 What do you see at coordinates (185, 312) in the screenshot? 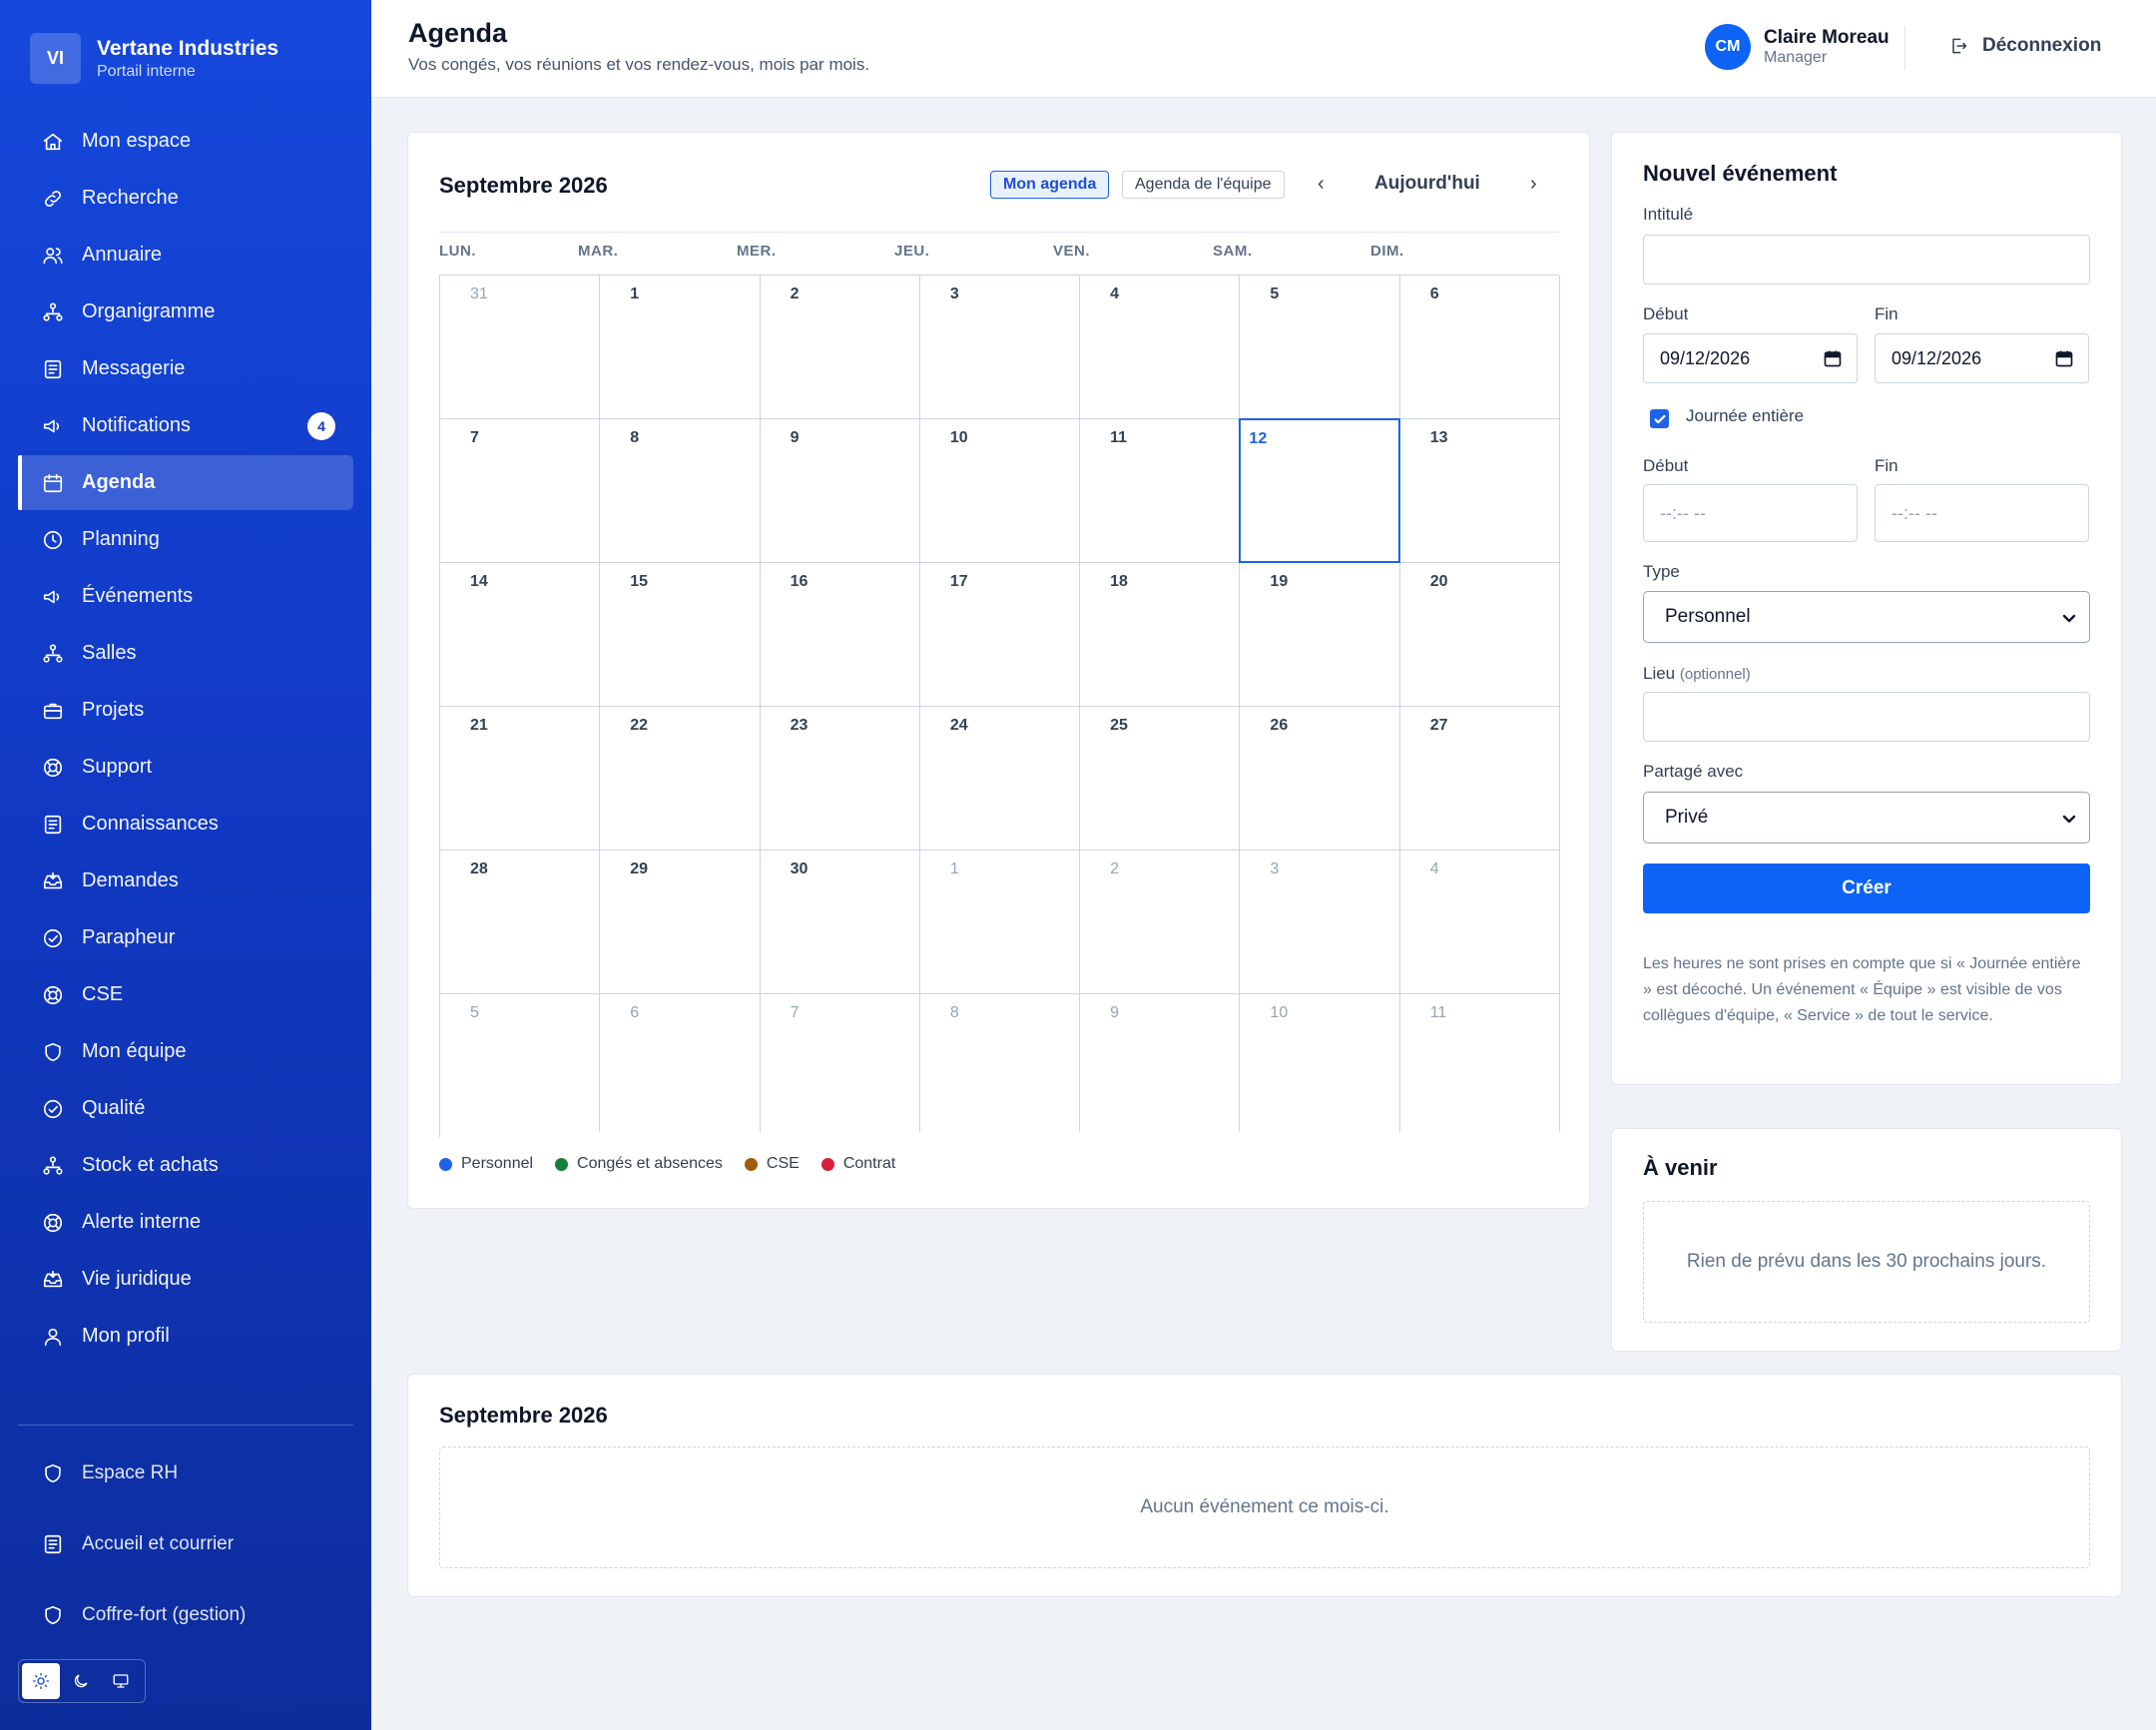
I see `sidebar-item-organigramme: Organigramme` at bounding box center [185, 312].